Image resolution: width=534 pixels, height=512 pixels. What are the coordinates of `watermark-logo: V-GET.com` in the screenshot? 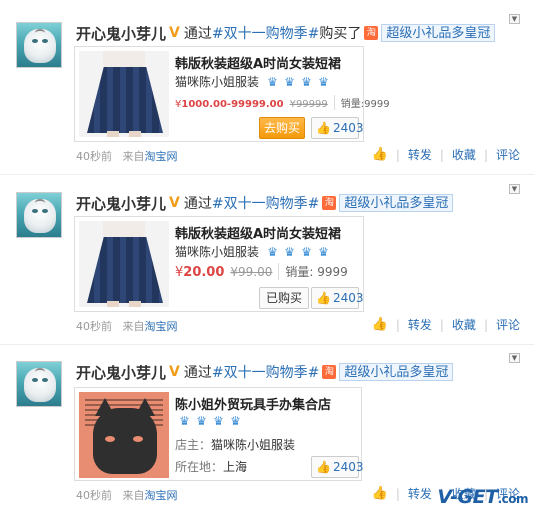 It's located at (482, 497).